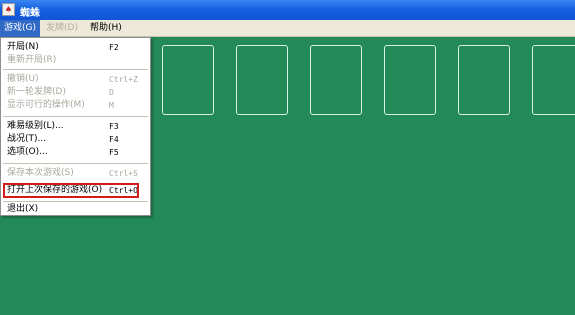  Describe the element at coordinates (114, 139) in the screenshot. I see `menu-item-shortcut: F4` at that location.